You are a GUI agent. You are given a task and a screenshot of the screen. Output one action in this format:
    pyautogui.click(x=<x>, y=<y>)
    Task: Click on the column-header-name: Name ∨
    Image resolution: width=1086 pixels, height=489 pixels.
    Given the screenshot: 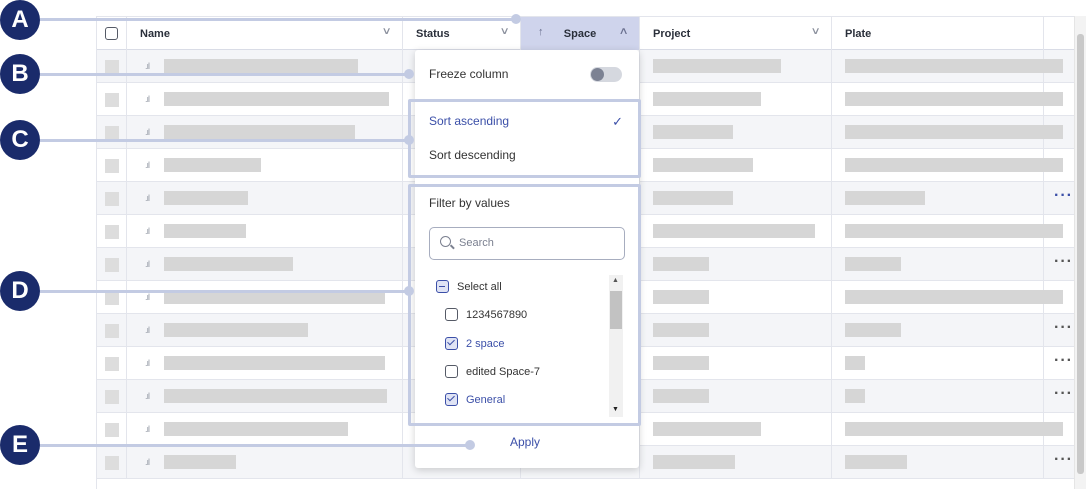 What is the action you would take?
    pyautogui.click(x=265, y=33)
    